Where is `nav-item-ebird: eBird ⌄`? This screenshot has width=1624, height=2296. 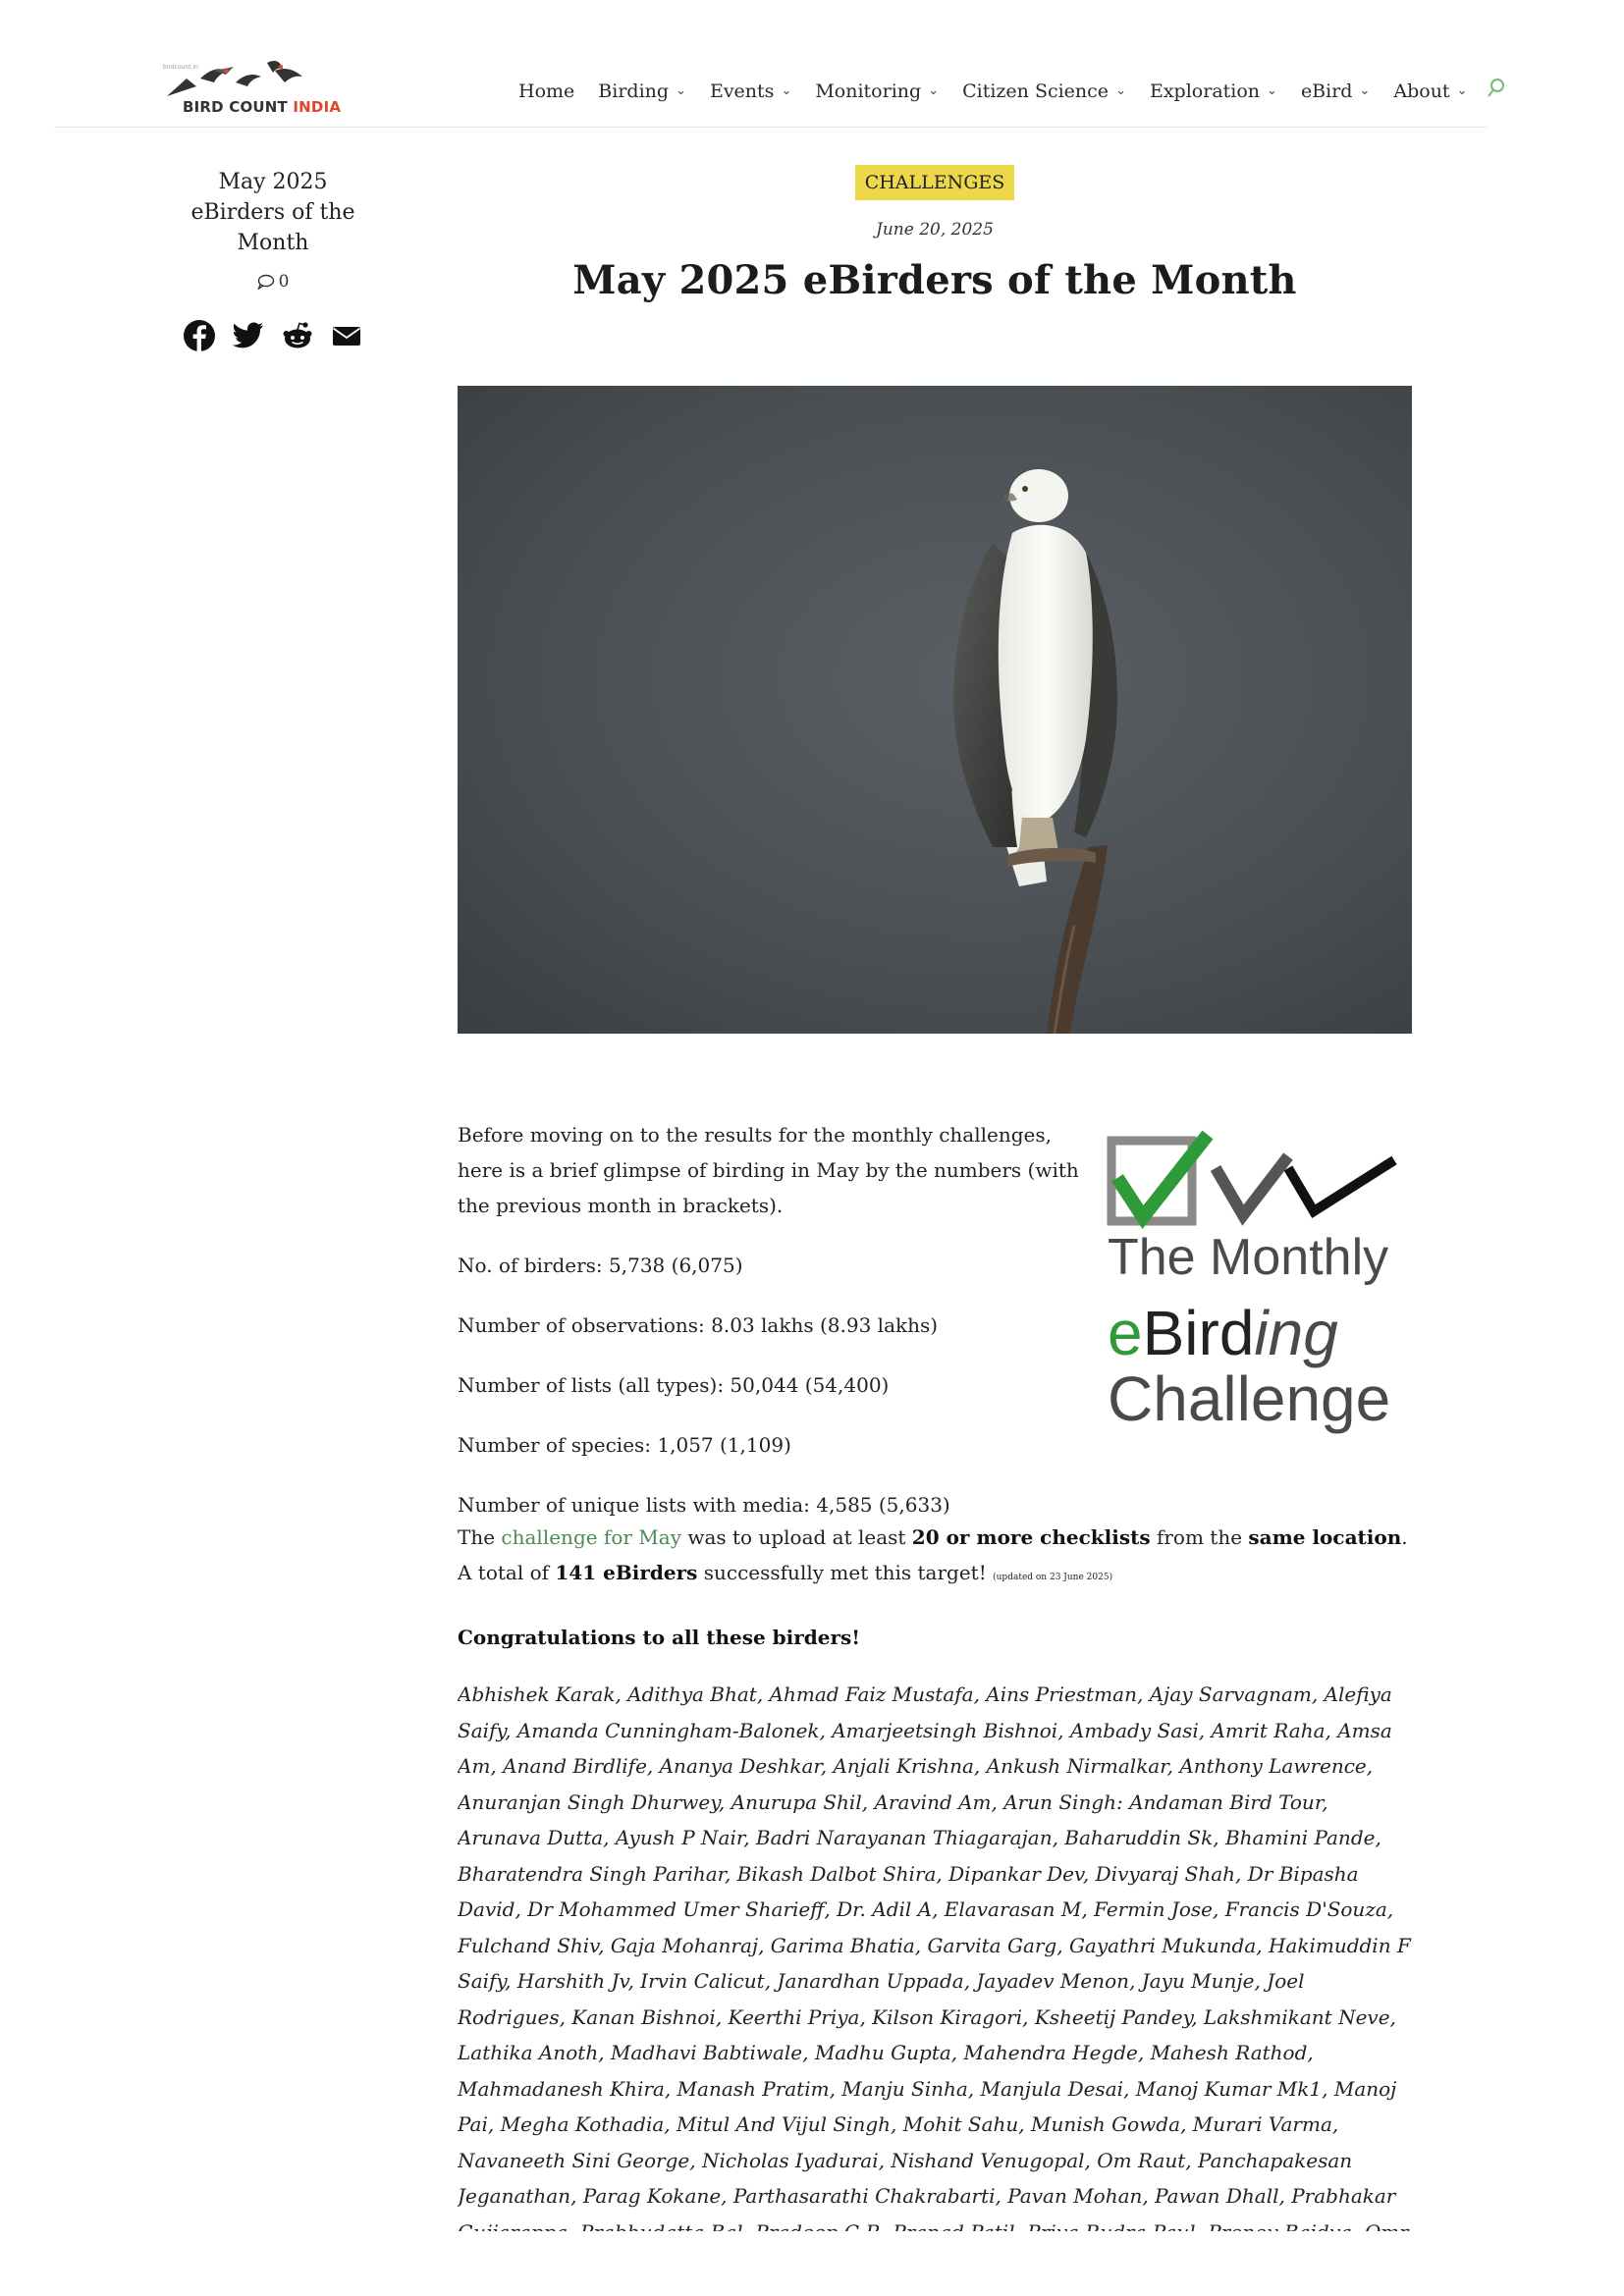 nav-item-ebird: eBird ⌄ is located at coordinates (1335, 91).